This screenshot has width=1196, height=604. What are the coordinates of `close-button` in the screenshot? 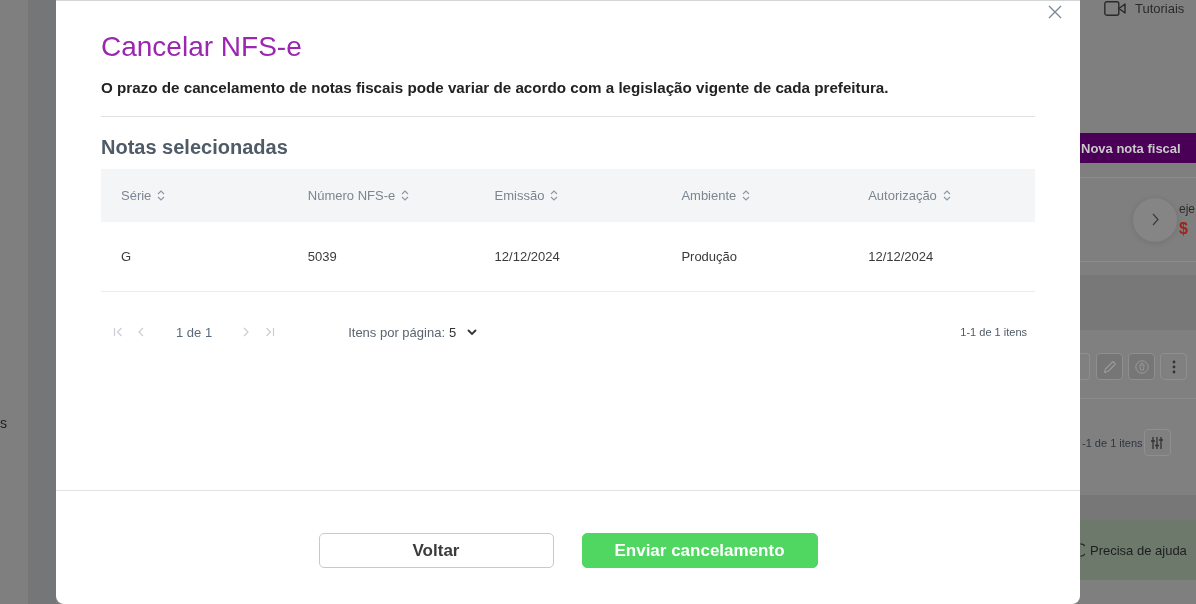 It's located at (1055, 12).